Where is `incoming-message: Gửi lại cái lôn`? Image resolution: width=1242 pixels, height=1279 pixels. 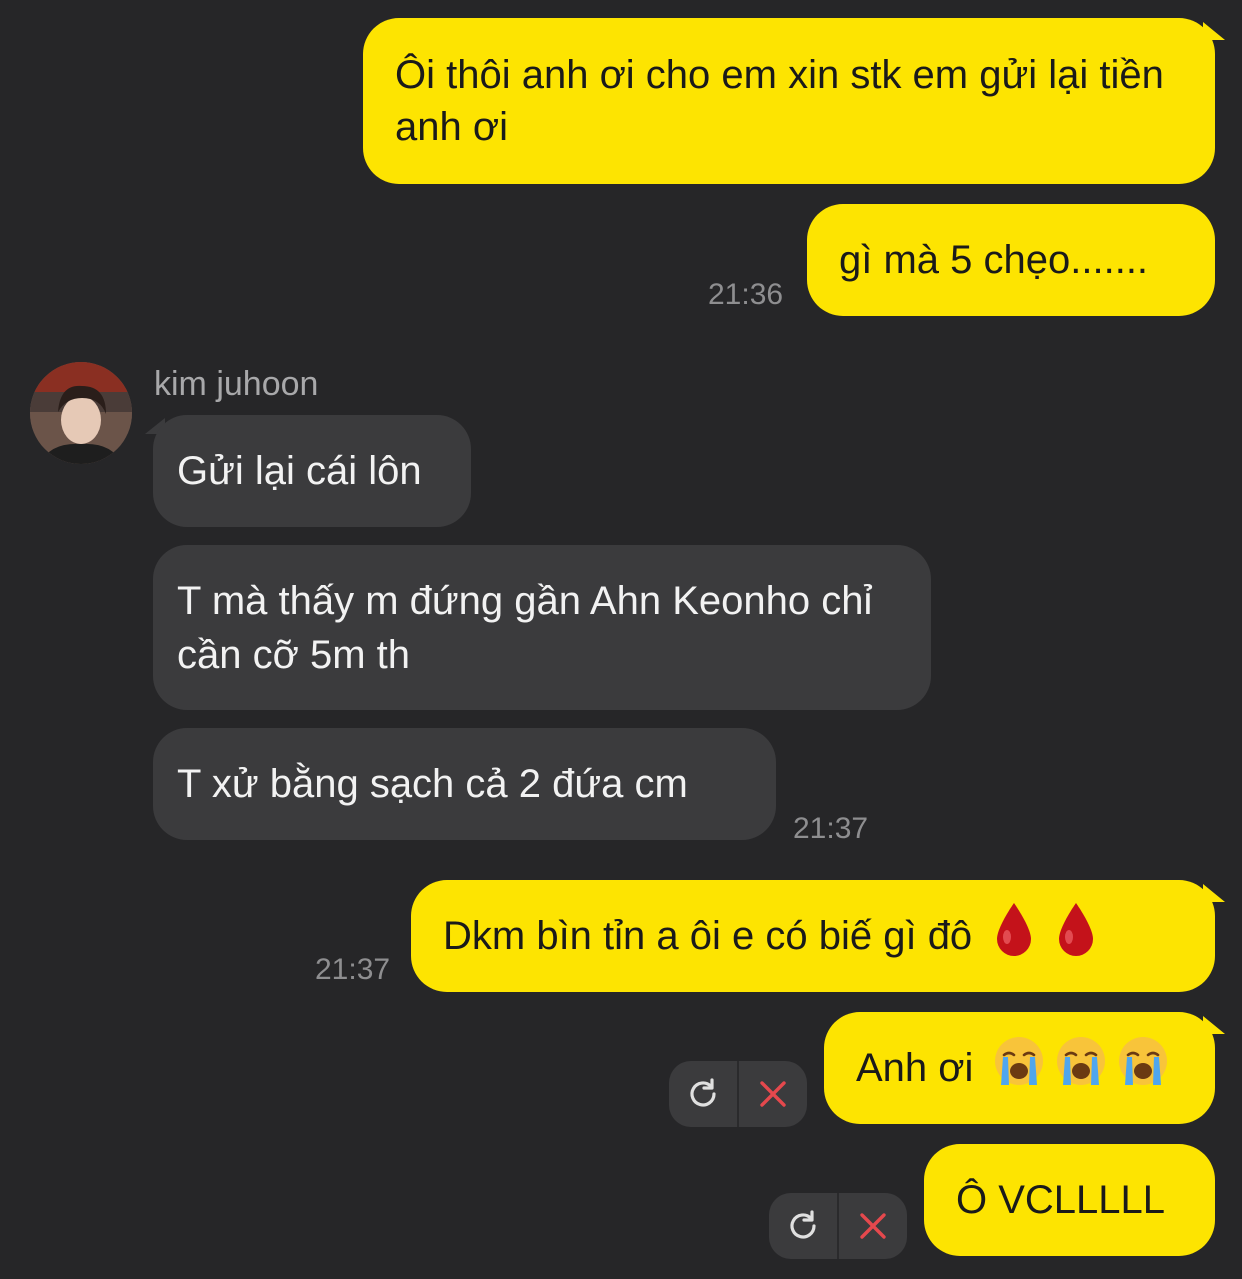
incoming-message: Gửi lại cái lôn is located at coordinates (312, 471).